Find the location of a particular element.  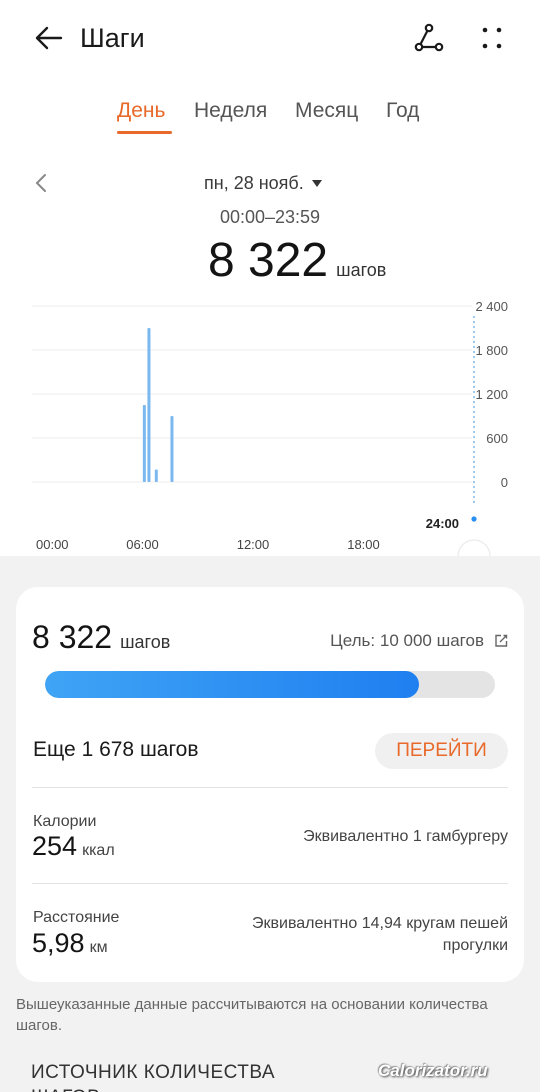

arrow-left-icon is located at coordinates (49, 38).